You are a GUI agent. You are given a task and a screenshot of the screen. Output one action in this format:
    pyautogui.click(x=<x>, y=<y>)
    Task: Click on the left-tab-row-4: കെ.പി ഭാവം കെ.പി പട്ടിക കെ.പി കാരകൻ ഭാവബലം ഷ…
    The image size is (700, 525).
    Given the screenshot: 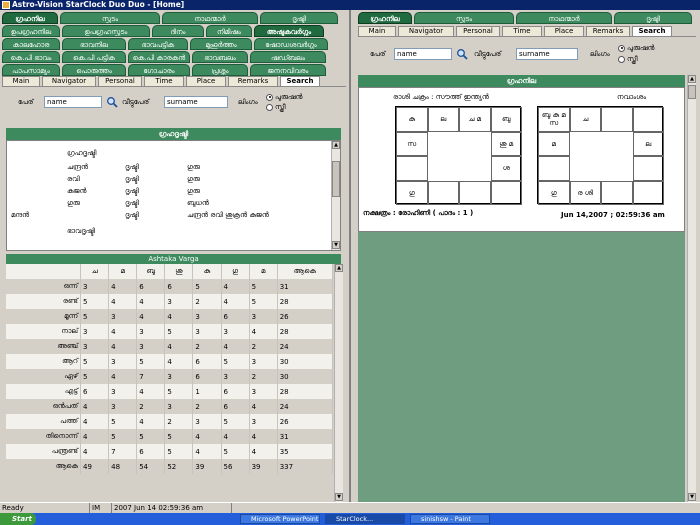 What is the action you would take?
    pyautogui.click(x=164, y=57)
    